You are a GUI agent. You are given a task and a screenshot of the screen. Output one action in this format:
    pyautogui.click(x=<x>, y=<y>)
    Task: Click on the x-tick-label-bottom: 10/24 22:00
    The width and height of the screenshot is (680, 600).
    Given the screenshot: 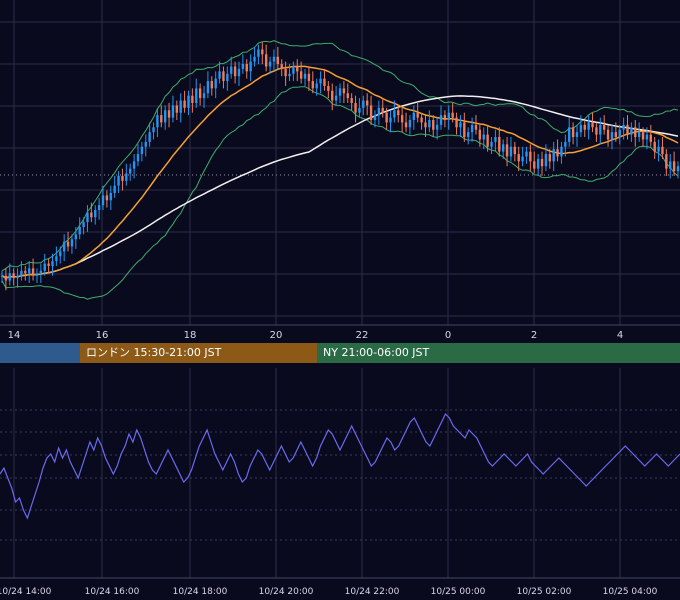 What is the action you would take?
    pyautogui.click(x=372, y=592)
    